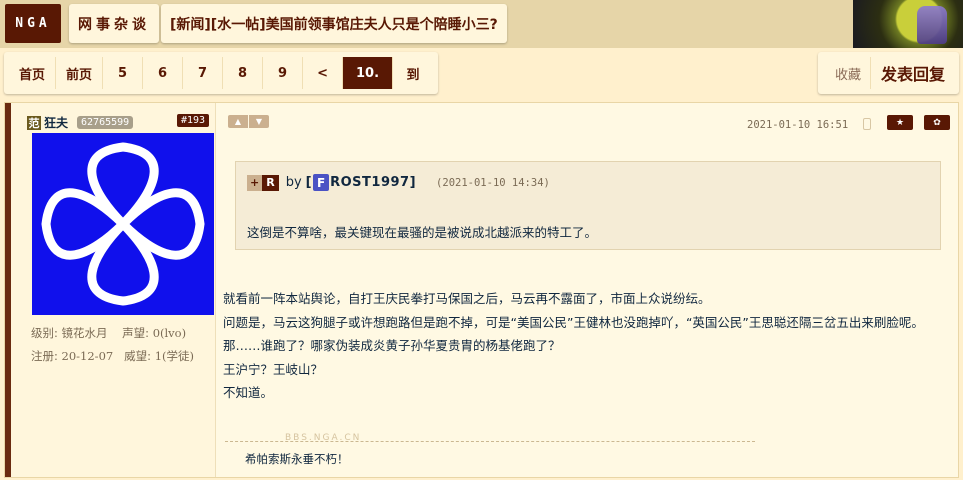  I want to click on prestige-value: 1(学徒), so click(174, 356).